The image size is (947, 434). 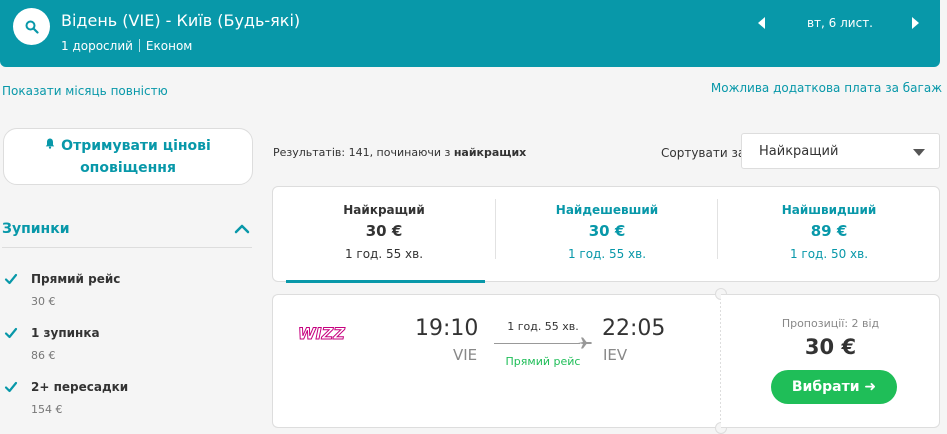 What do you see at coordinates (43, 355) in the screenshot?
I see `stop-price: 86 €` at bounding box center [43, 355].